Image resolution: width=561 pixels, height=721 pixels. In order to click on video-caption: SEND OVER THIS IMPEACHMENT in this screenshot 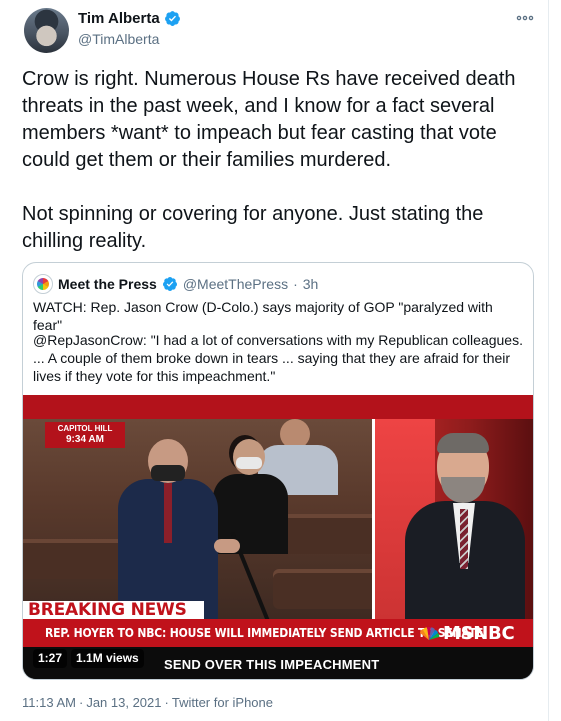, I will do `click(272, 664)`.